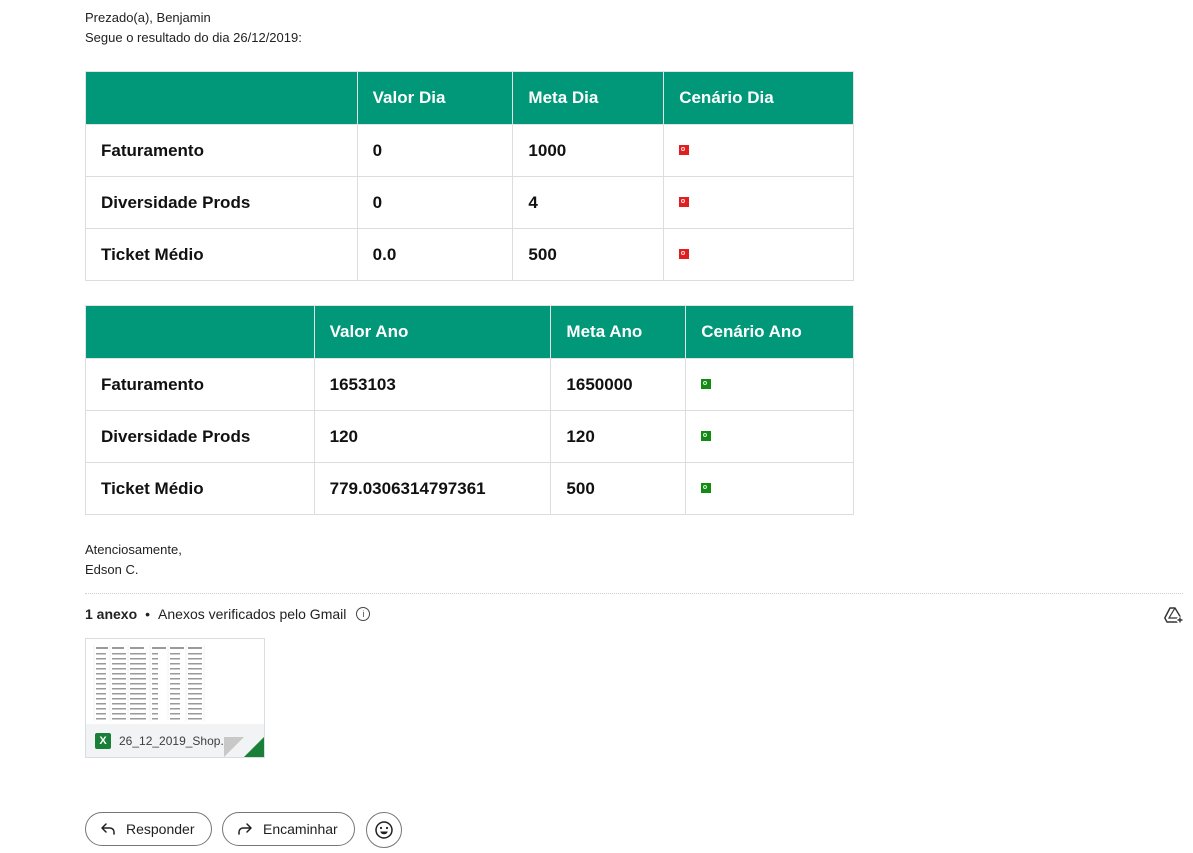  What do you see at coordinates (300, 829) in the screenshot?
I see `forward-label: Encaminhar` at bounding box center [300, 829].